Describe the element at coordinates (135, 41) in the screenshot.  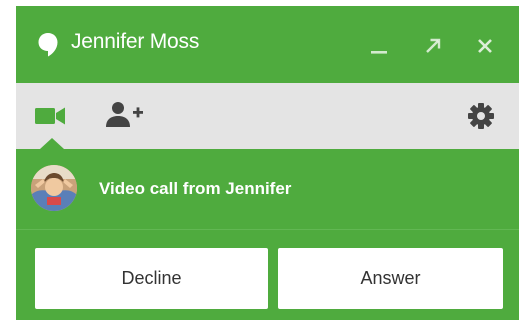
I see `window-title: Jennifer Moss` at that location.